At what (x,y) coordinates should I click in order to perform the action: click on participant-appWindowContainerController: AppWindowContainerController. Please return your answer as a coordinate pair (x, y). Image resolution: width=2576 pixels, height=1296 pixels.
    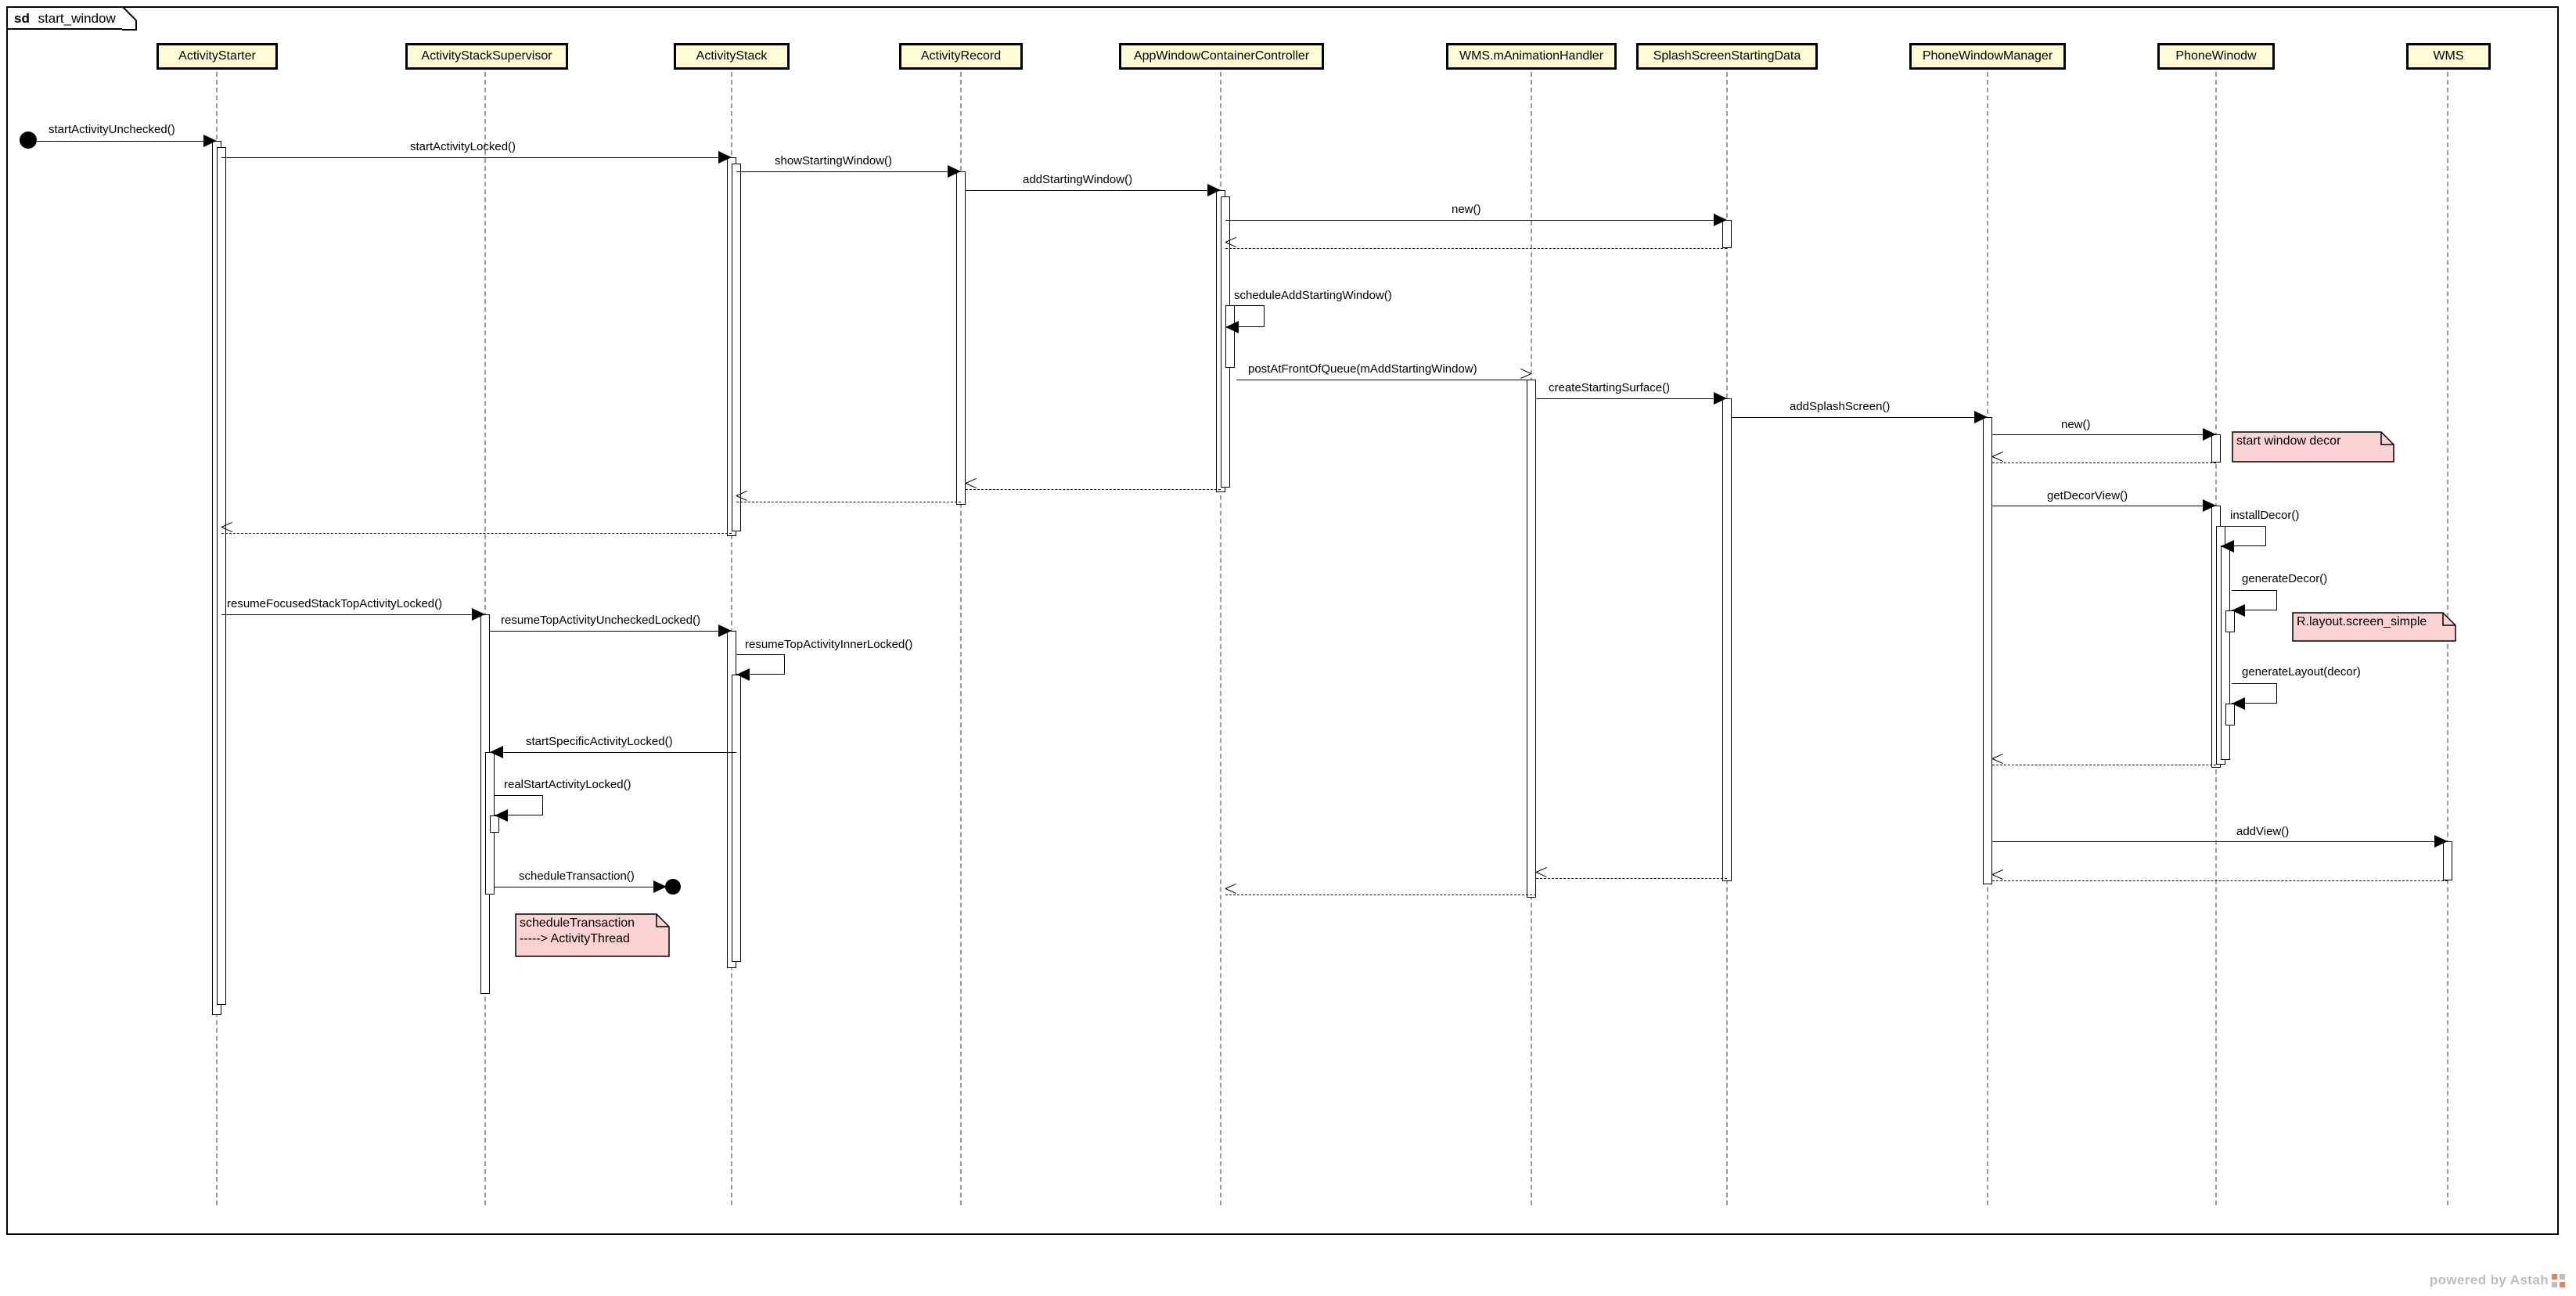
    Looking at the image, I should click on (1221, 56).